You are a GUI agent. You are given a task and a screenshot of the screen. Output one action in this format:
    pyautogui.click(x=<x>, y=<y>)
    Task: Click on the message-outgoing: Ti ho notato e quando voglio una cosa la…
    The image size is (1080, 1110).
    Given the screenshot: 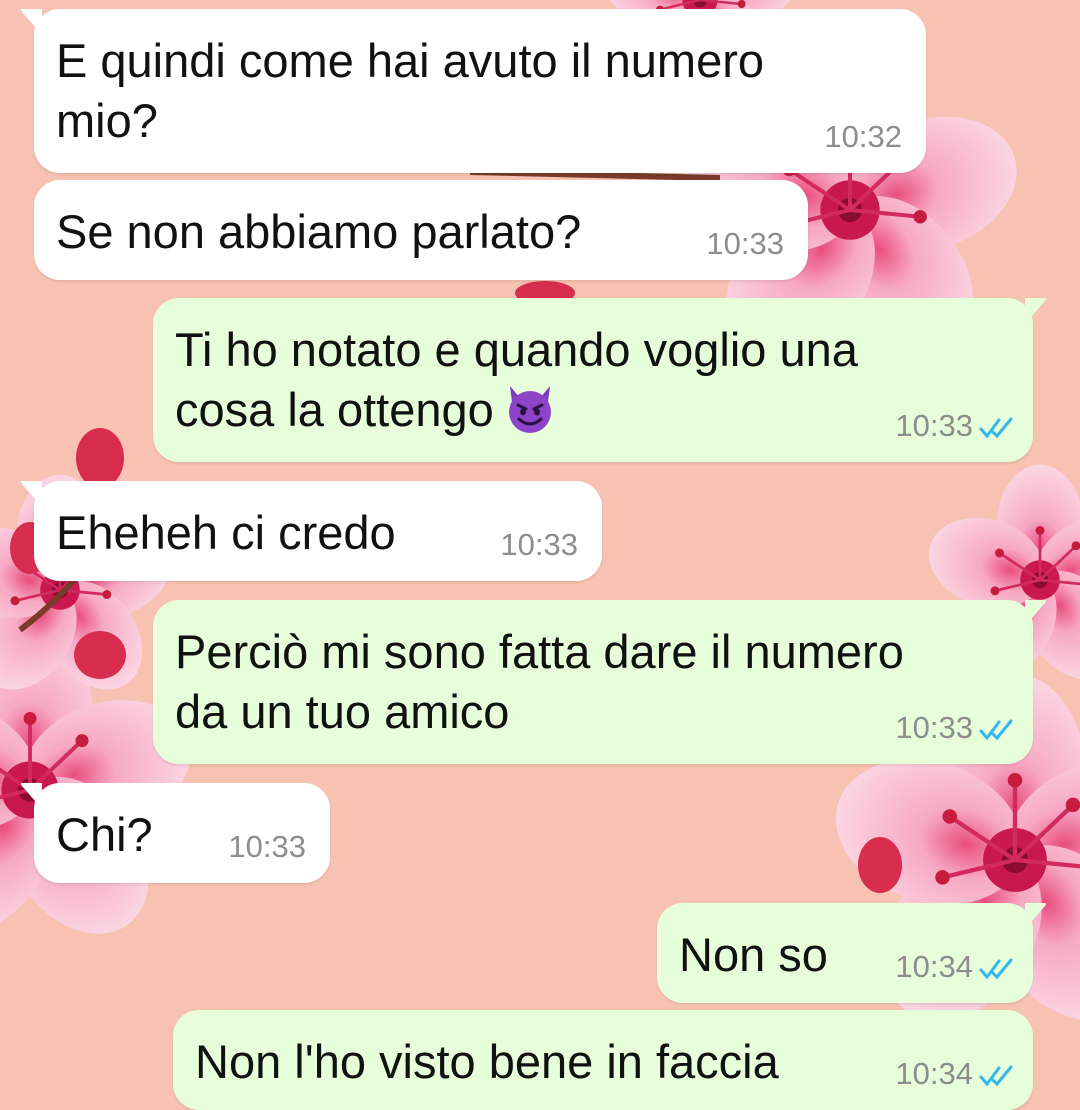 What is the action you would take?
    pyautogui.click(x=599, y=380)
    